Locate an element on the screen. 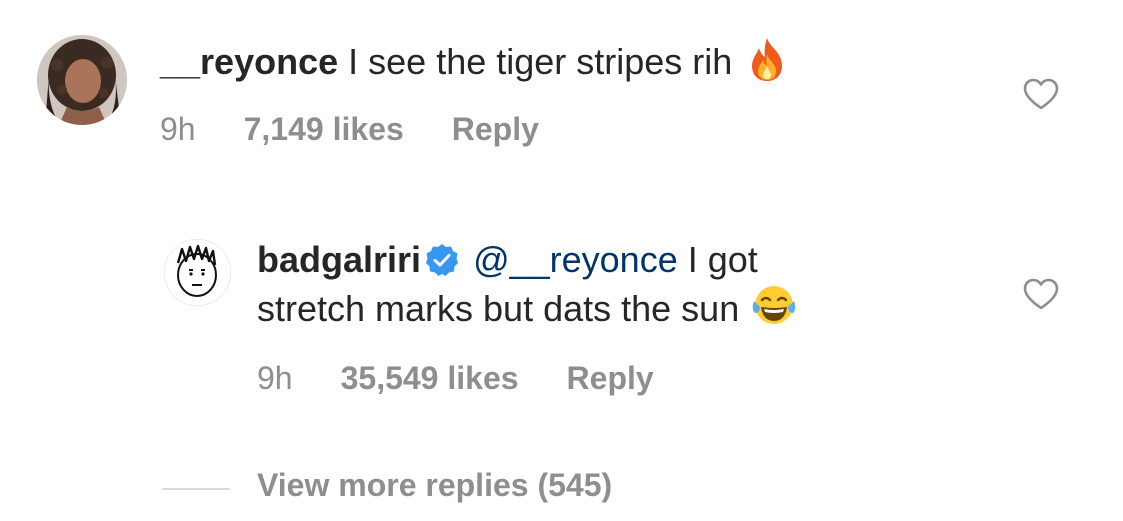 This screenshot has width=1123, height=521. comment-username: __reyonce is located at coordinates (249, 61).